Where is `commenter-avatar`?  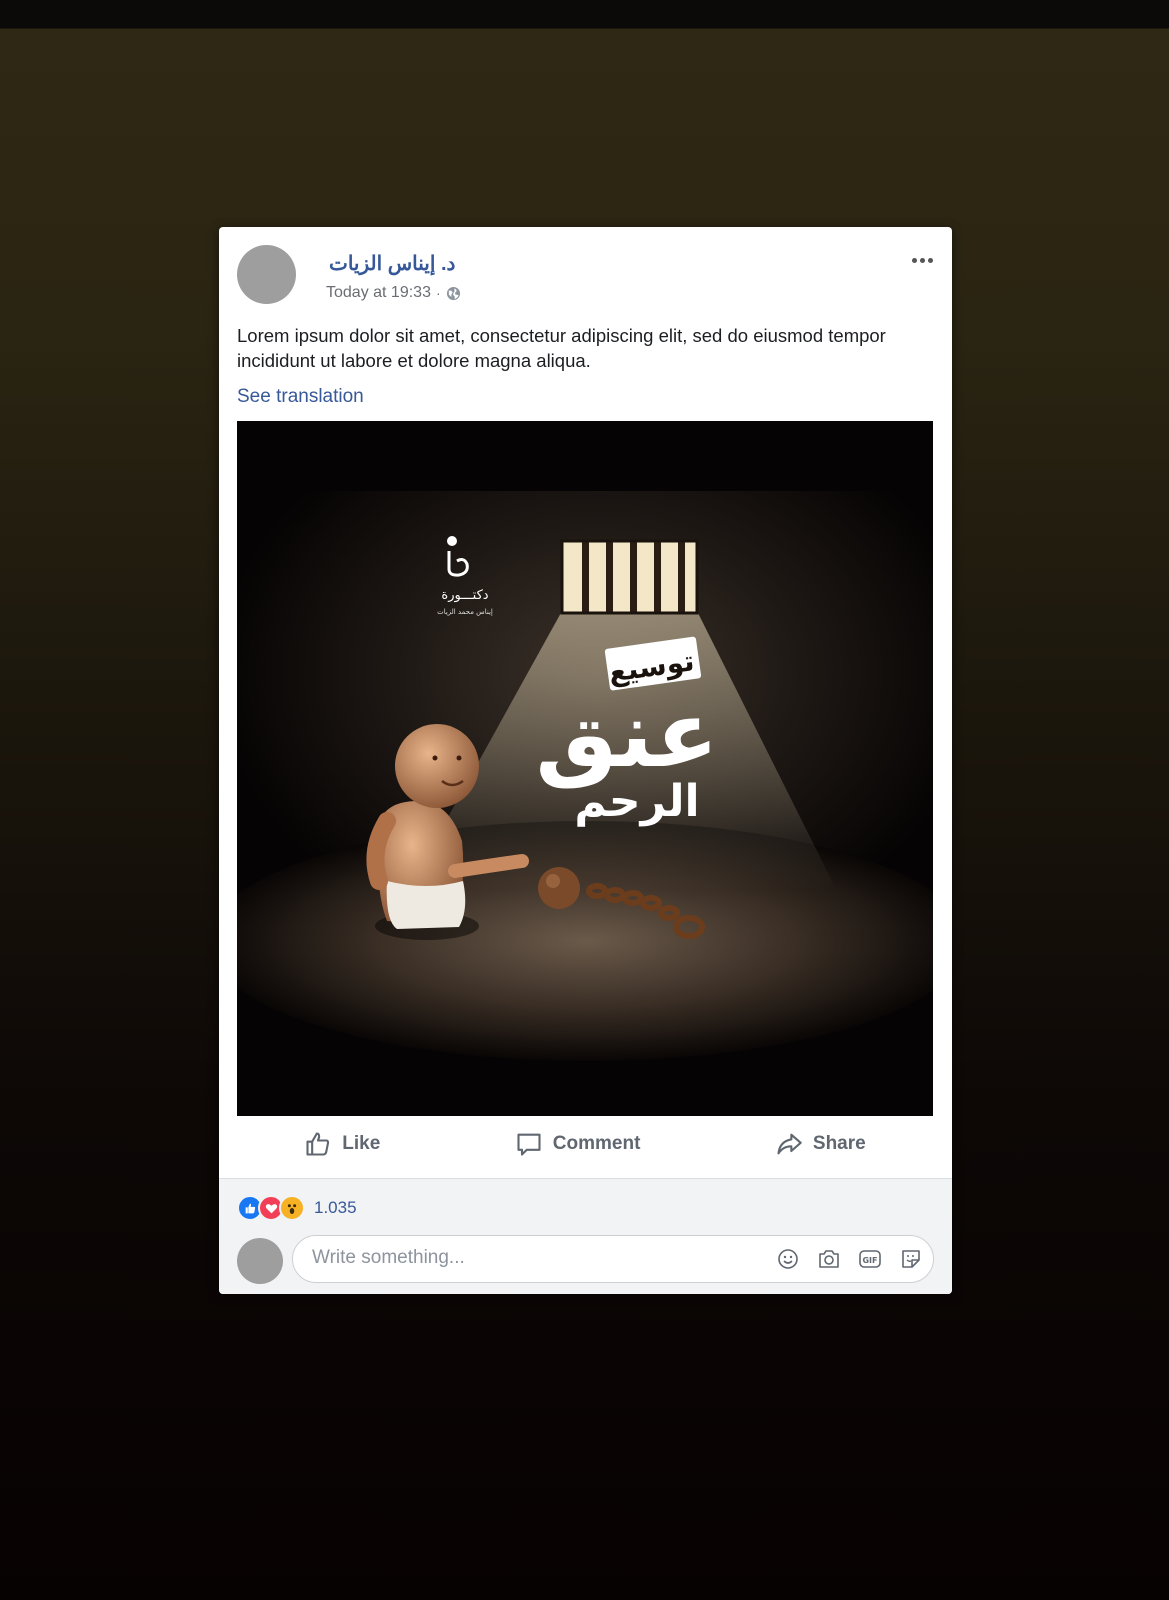
commenter-avatar is located at coordinates (260, 1261).